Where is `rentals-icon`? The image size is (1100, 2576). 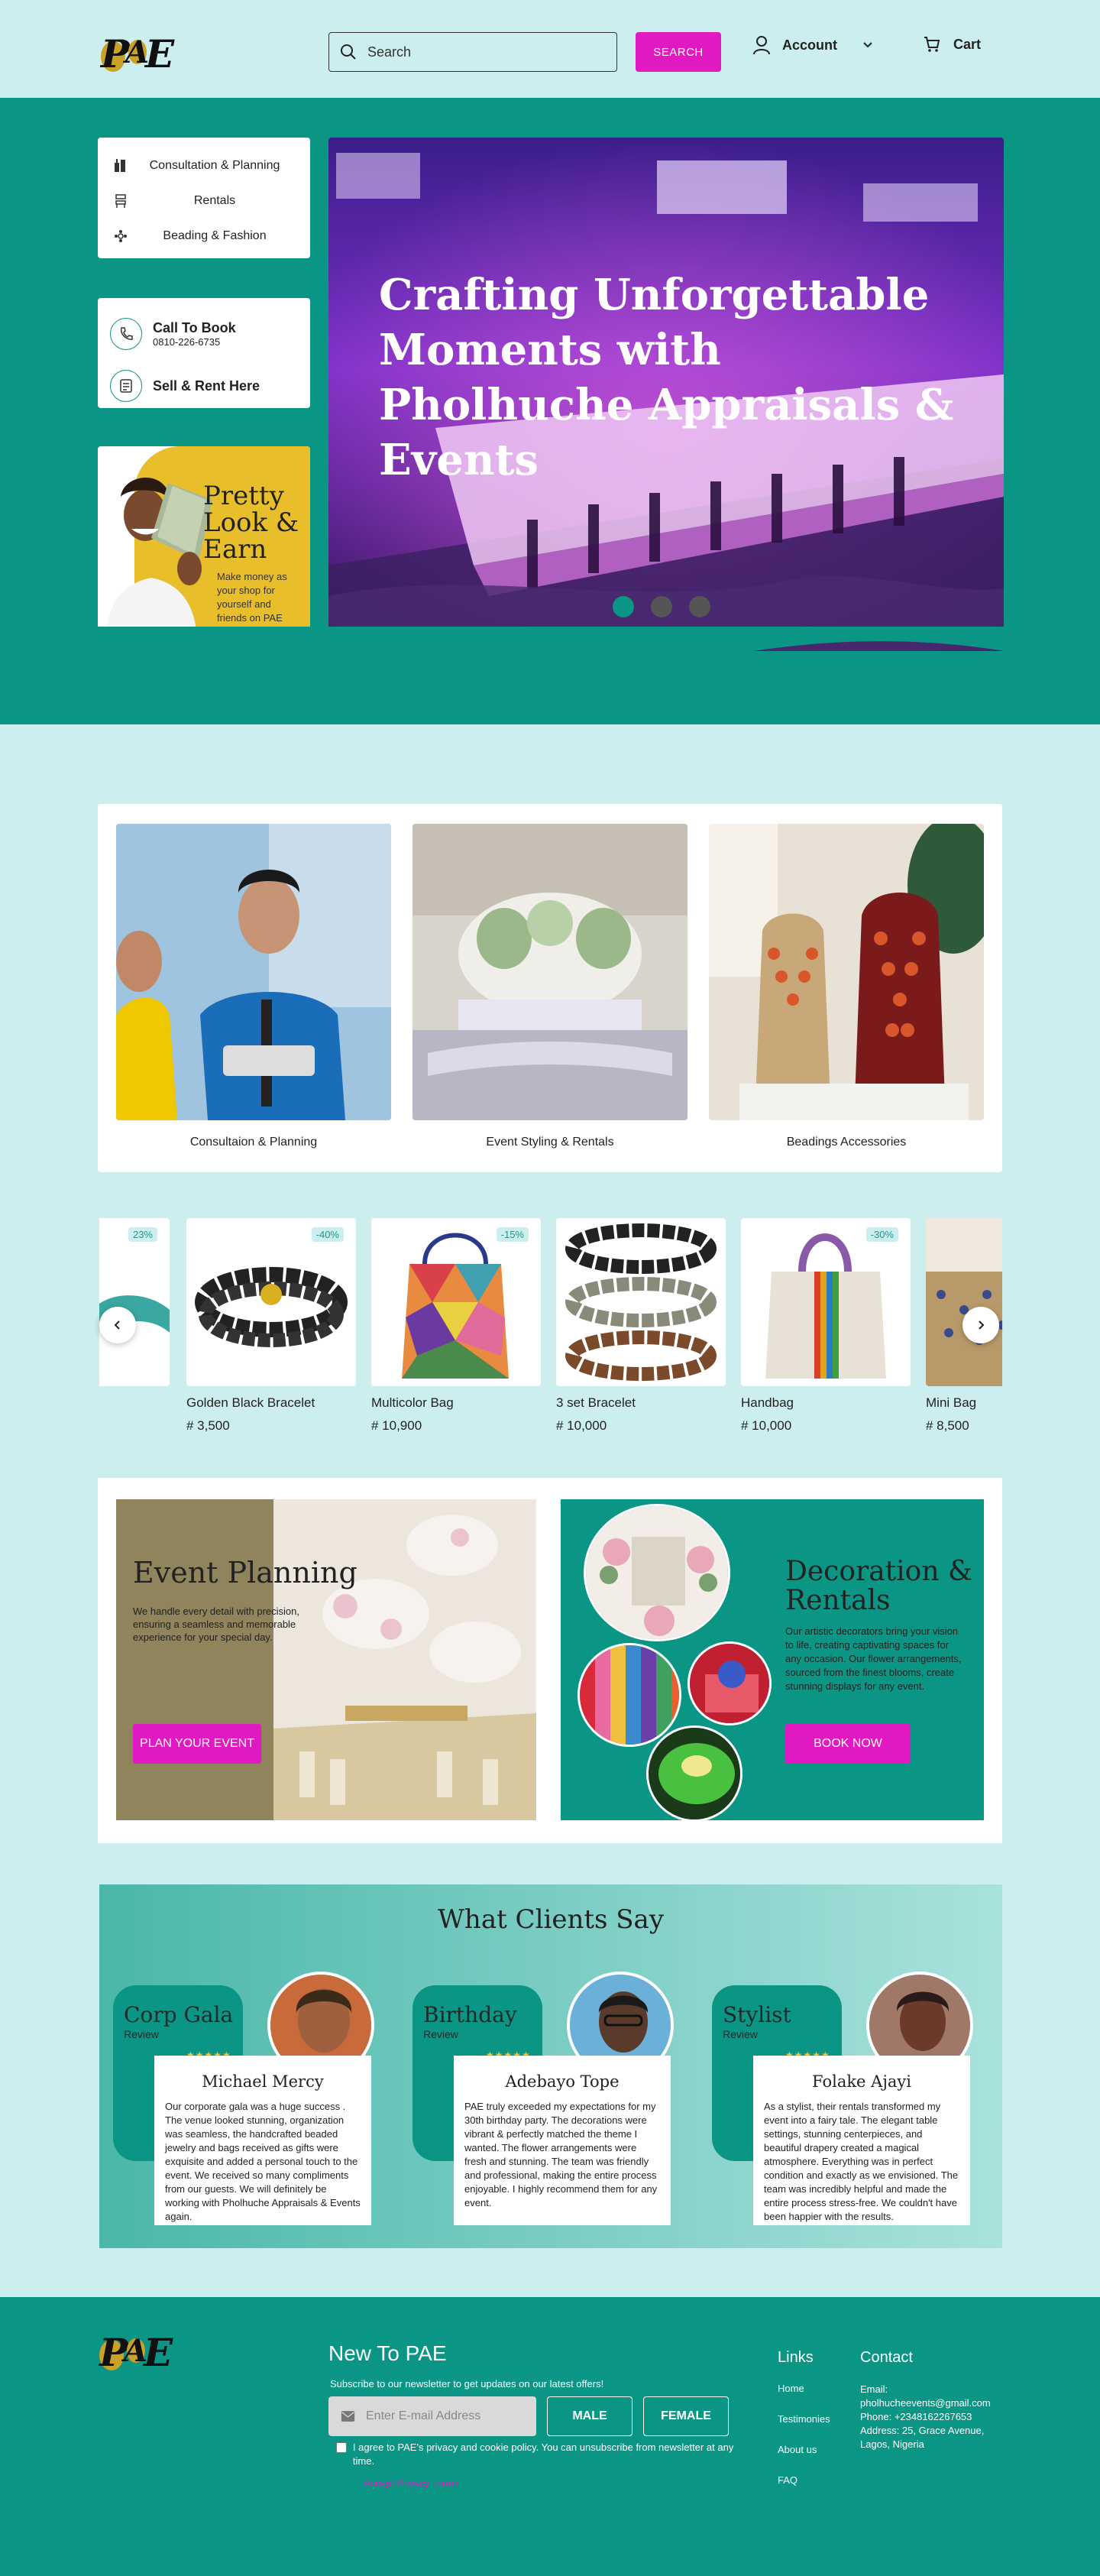 rentals-icon is located at coordinates (120, 201).